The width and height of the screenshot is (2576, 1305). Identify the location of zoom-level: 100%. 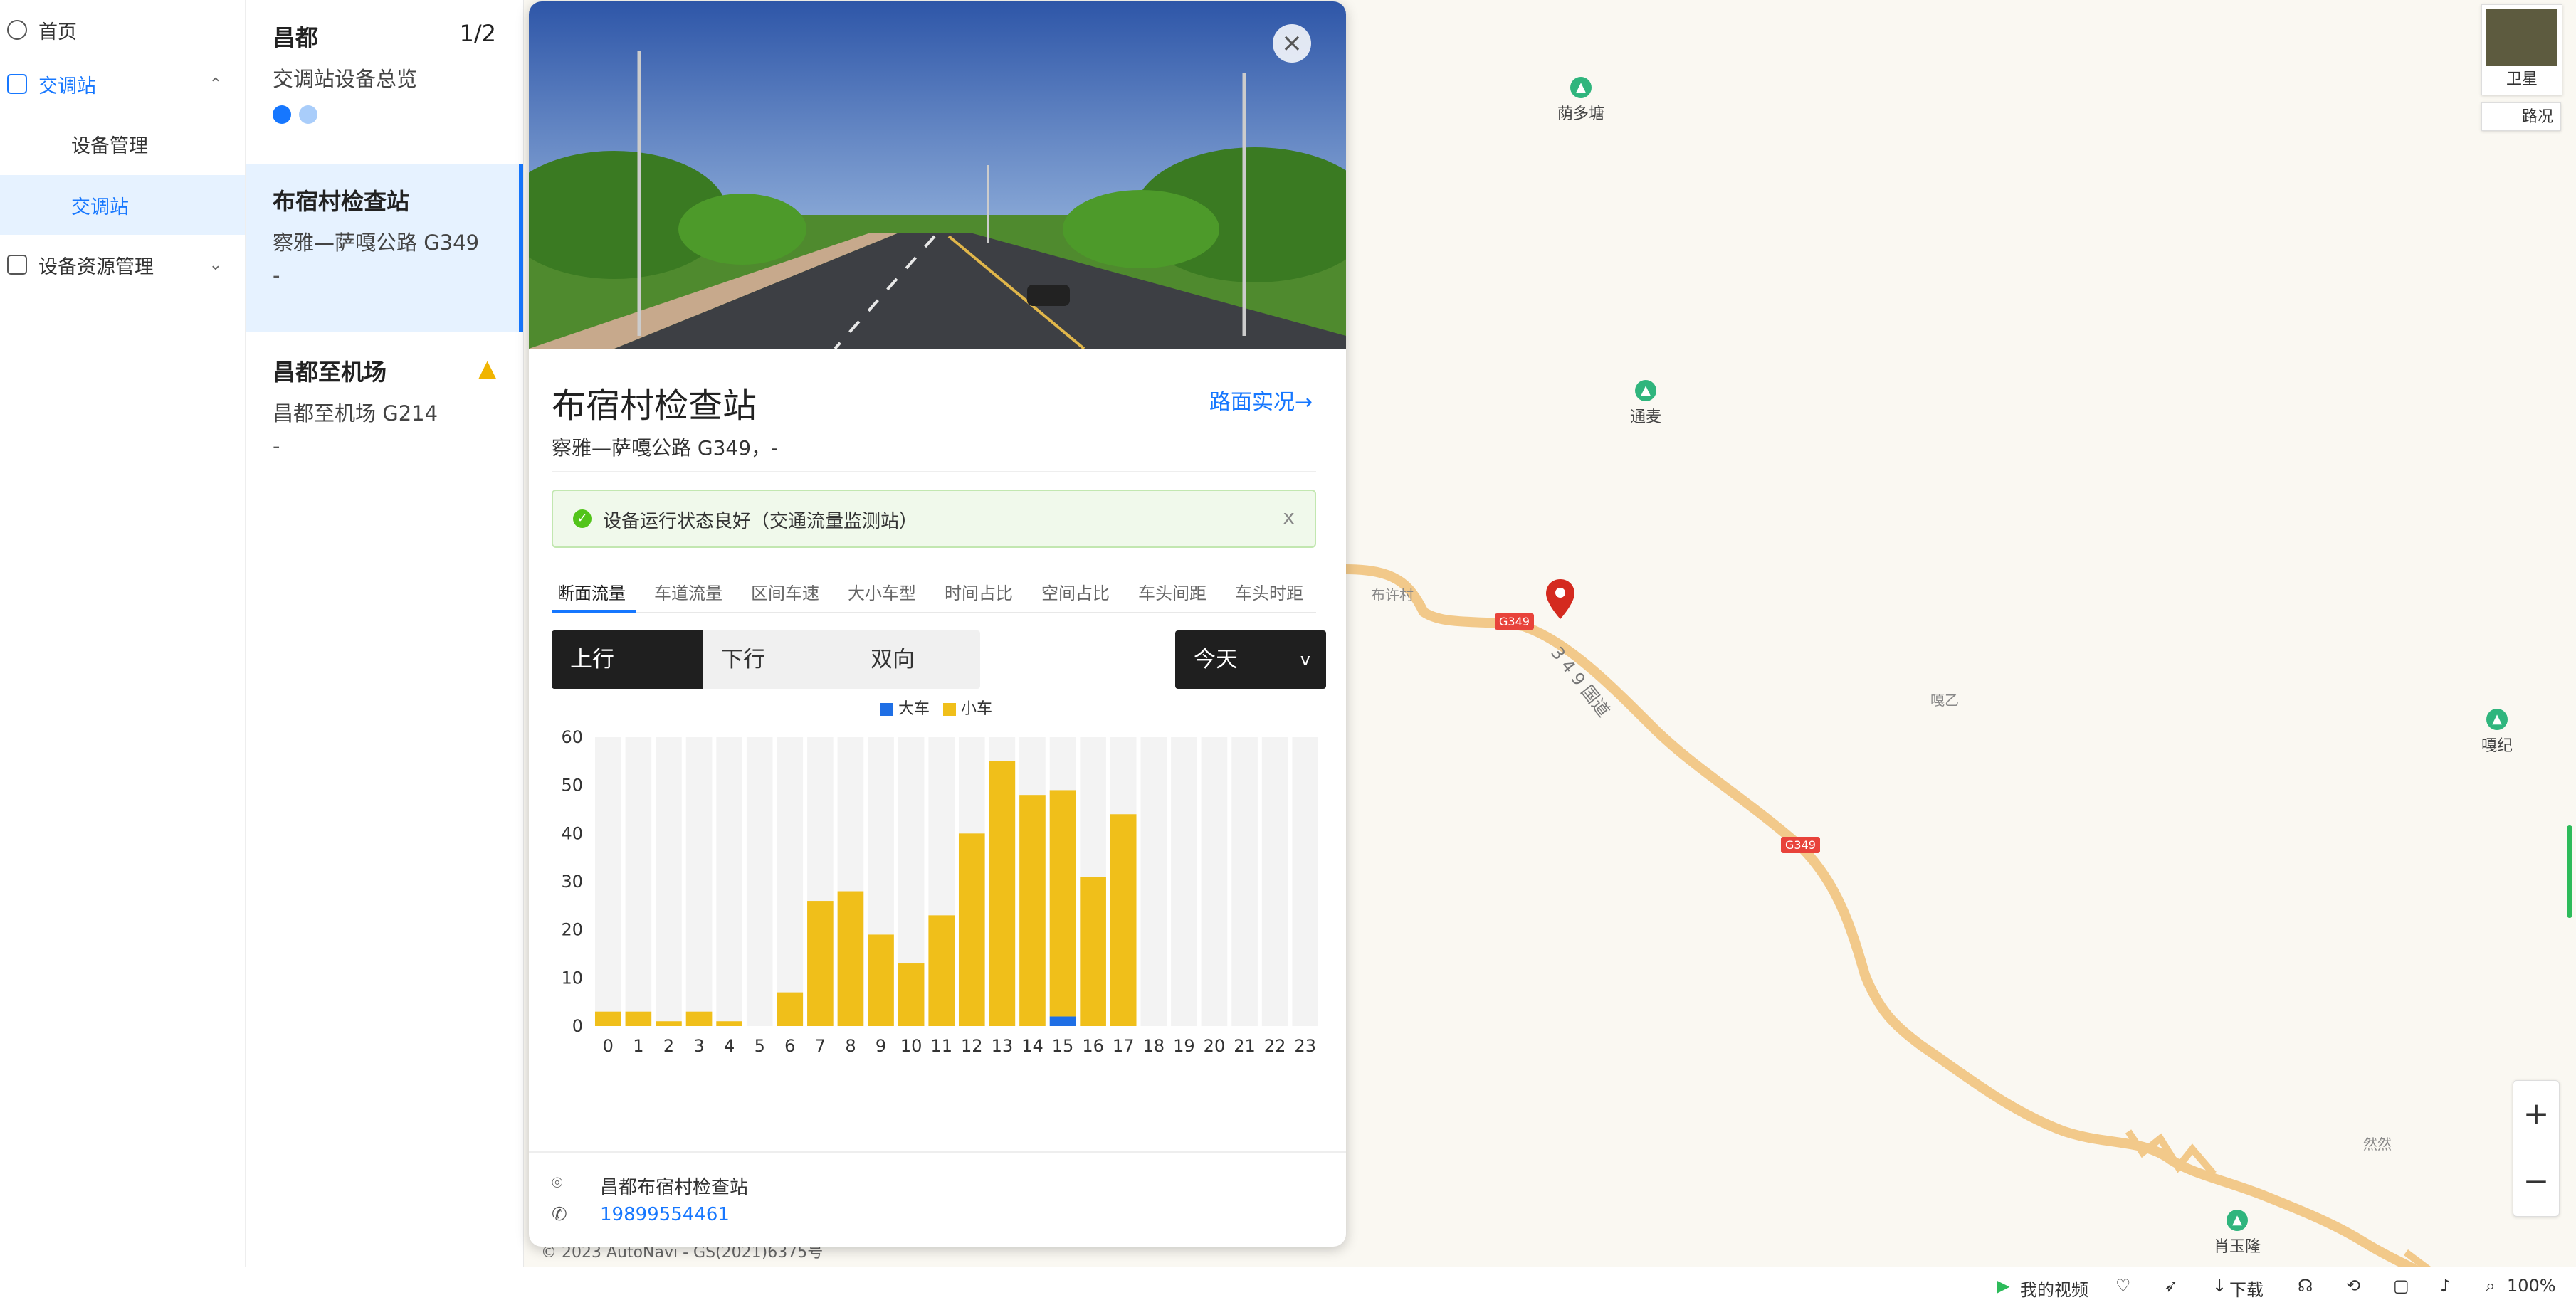
(2531, 1286).